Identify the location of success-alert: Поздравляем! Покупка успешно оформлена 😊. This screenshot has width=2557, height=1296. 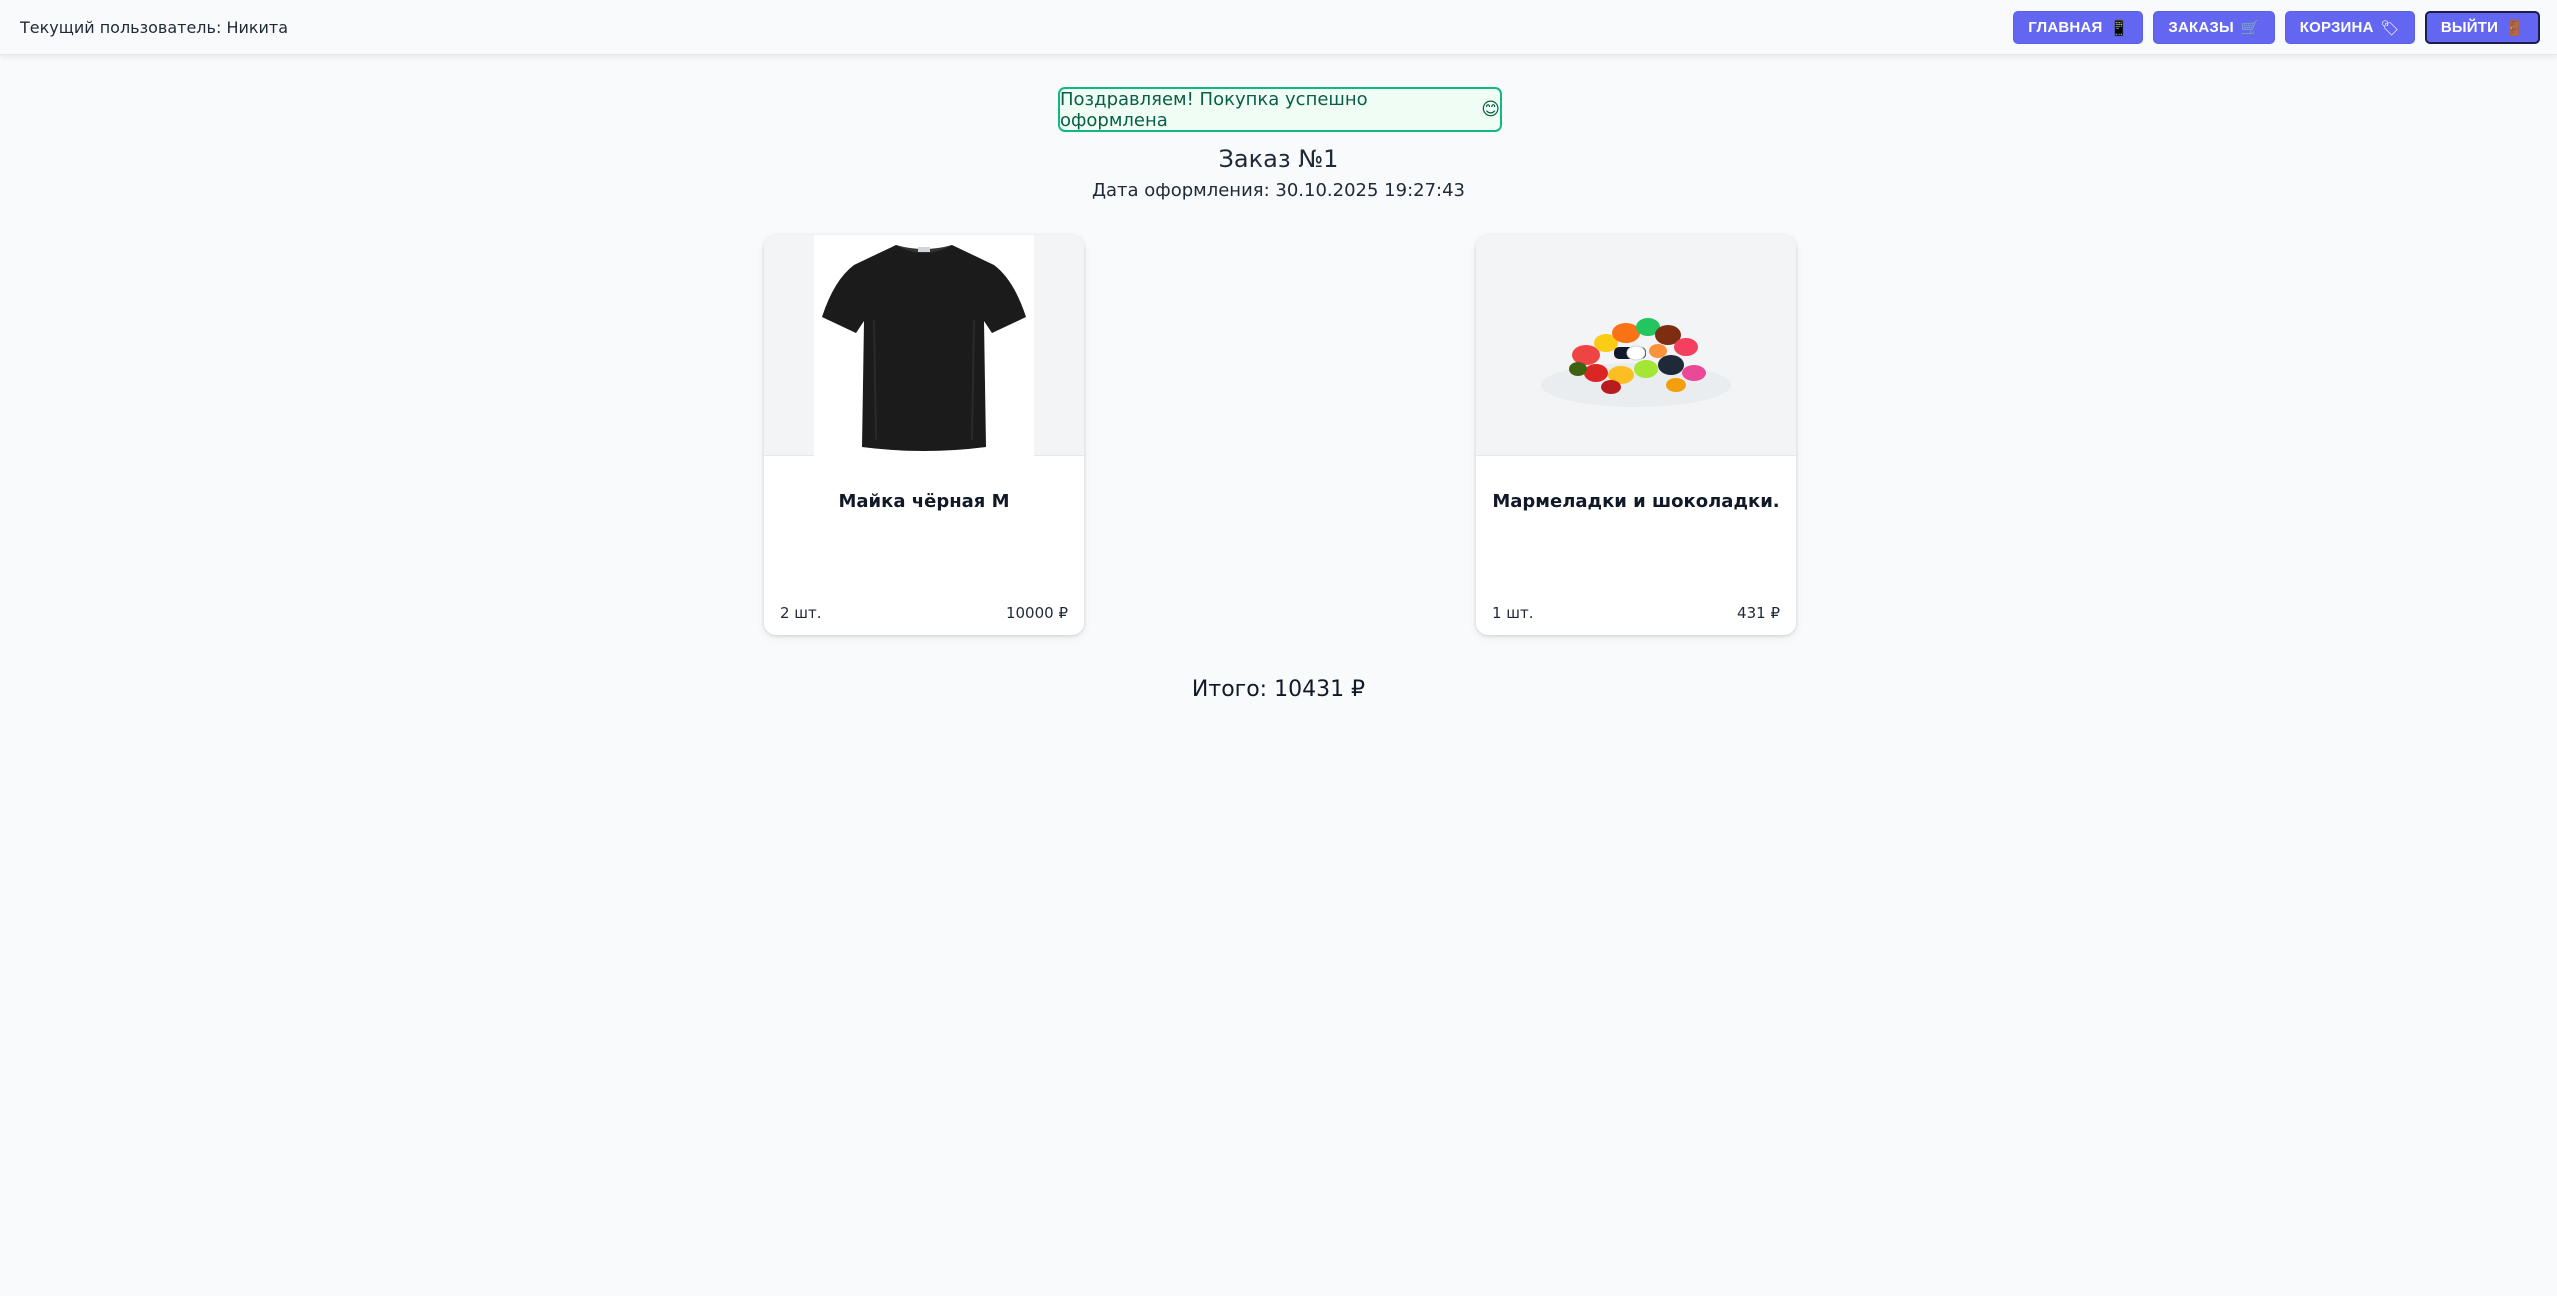
(1280, 109).